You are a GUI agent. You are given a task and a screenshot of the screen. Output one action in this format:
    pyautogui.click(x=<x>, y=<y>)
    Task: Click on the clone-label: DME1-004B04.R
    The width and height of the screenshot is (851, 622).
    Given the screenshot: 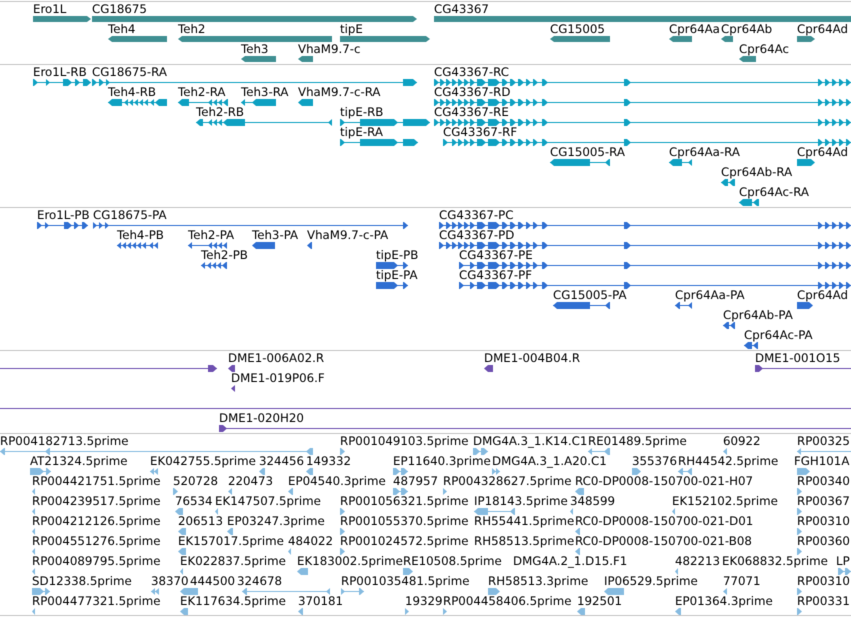 What is the action you would take?
    pyautogui.click(x=532, y=358)
    